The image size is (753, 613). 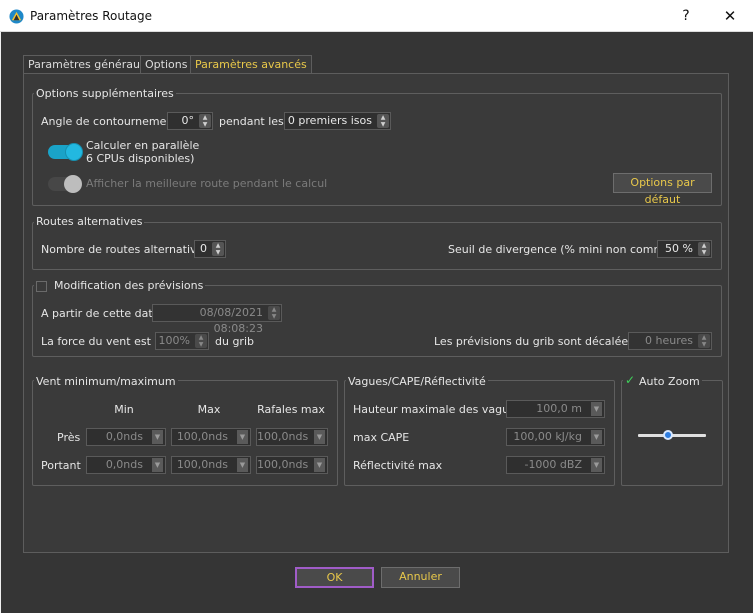 I want to click on vent-header-min: Min, so click(x=124, y=409).